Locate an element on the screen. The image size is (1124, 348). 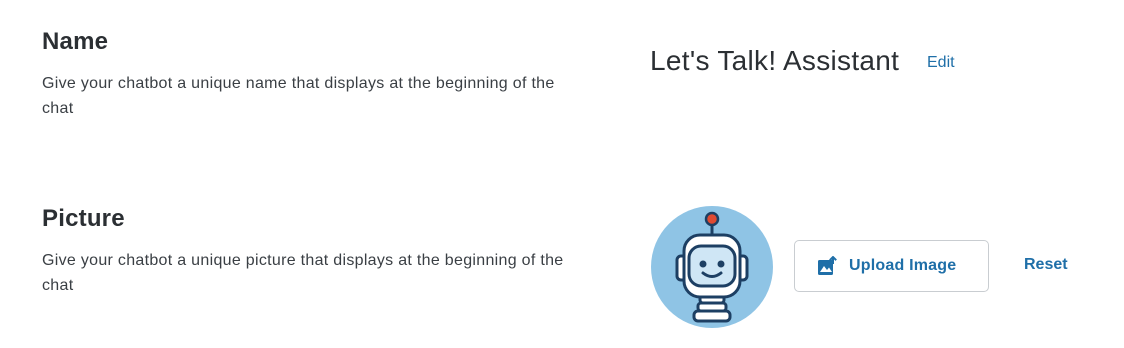
image-upload-icon is located at coordinates (827, 266).